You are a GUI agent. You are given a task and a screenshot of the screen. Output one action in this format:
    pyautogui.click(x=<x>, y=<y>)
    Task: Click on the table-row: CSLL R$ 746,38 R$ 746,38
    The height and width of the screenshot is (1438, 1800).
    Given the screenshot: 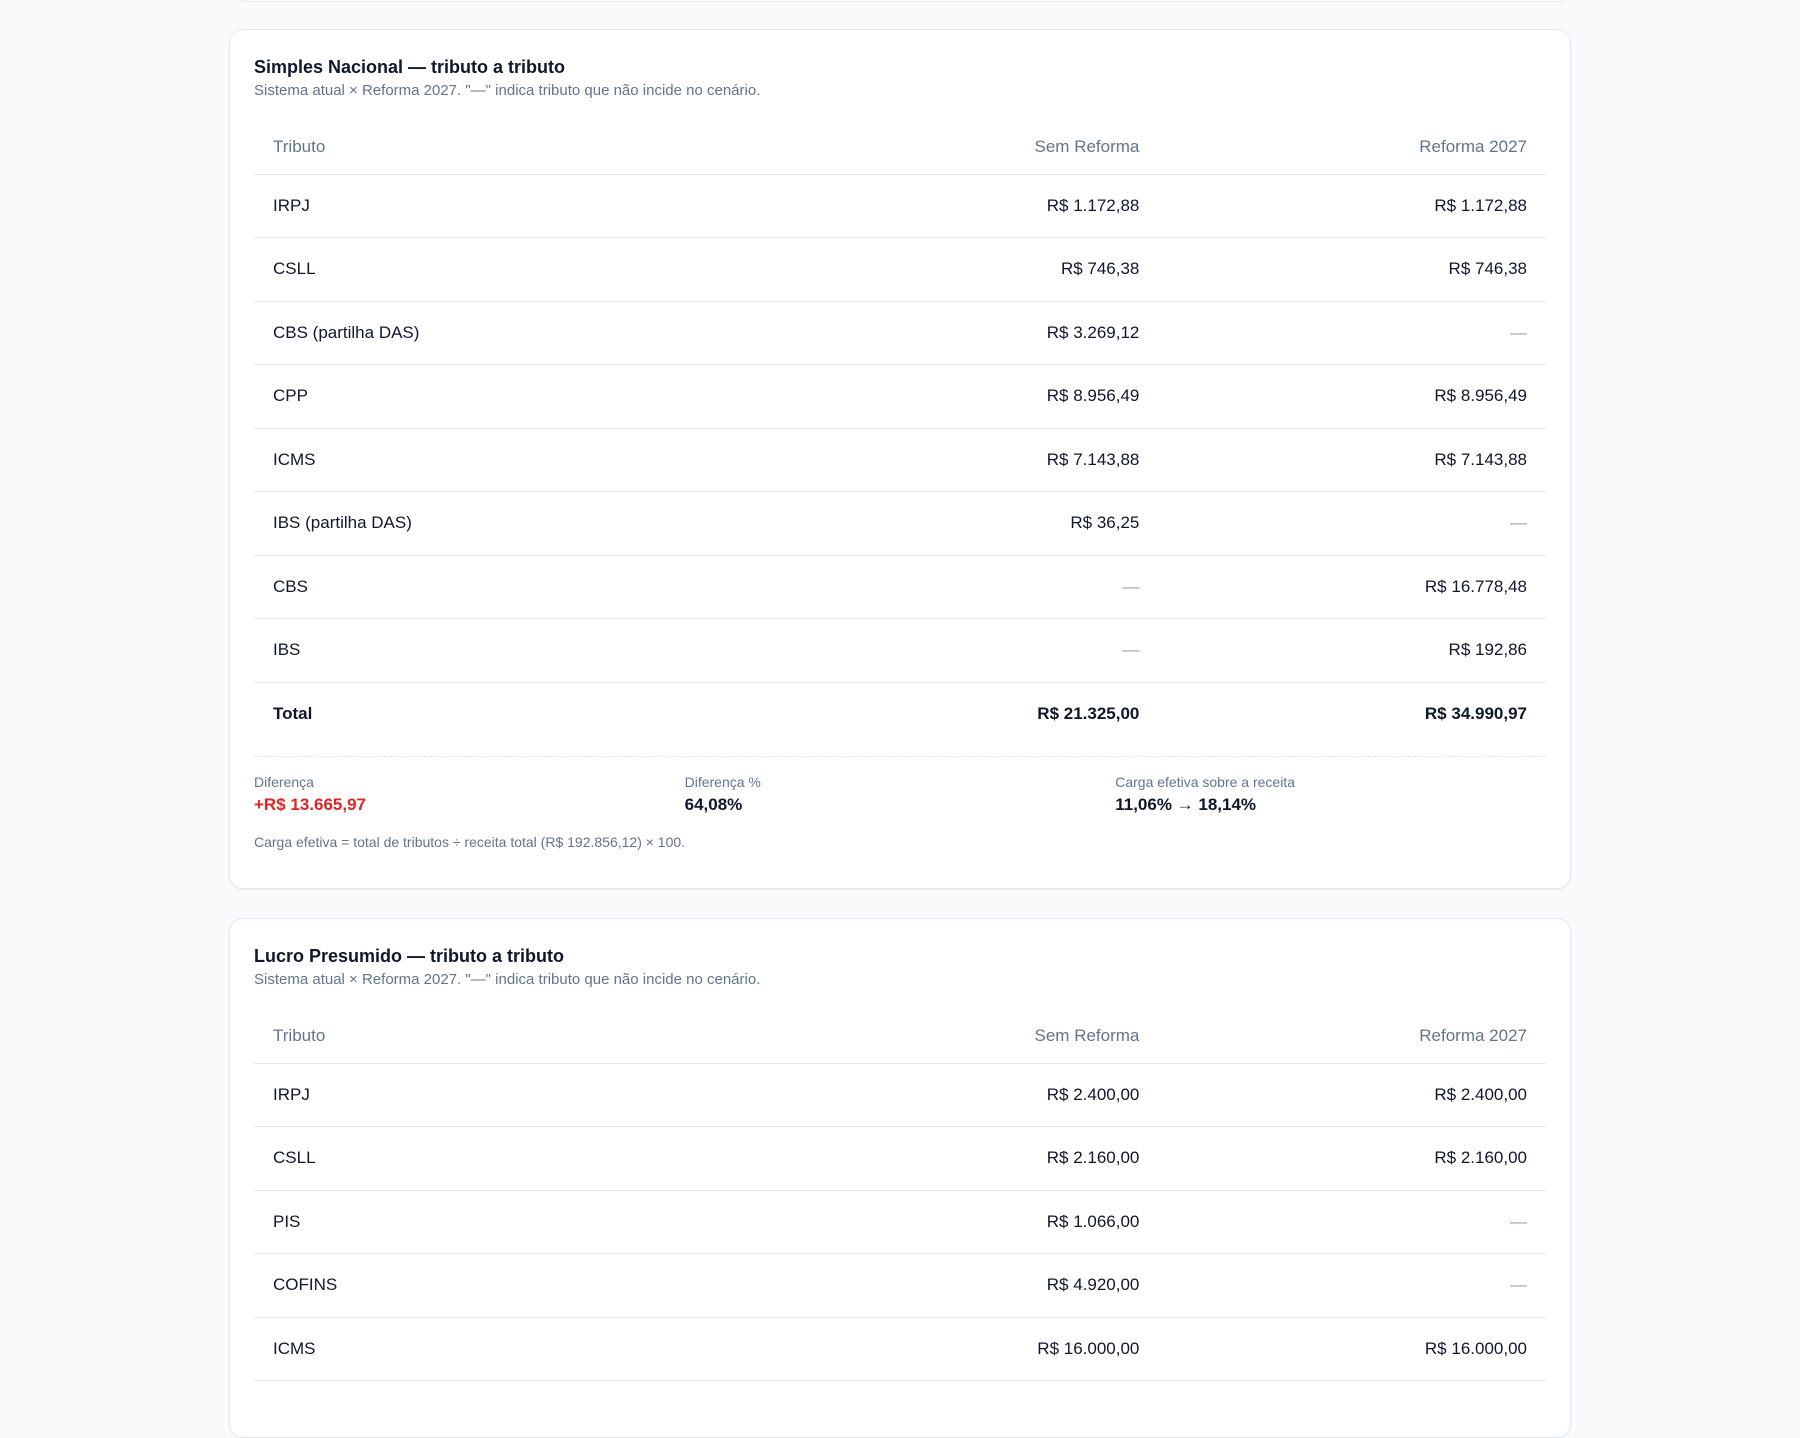 What is the action you would take?
    pyautogui.click(x=900, y=269)
    